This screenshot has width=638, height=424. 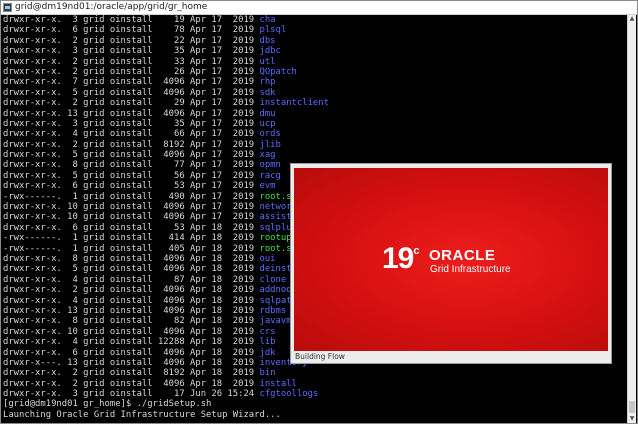 What do you see at coordinates (267, 20) in the screenshot?
I see `listing-row-name: cha` at bounding box center [267, 20].